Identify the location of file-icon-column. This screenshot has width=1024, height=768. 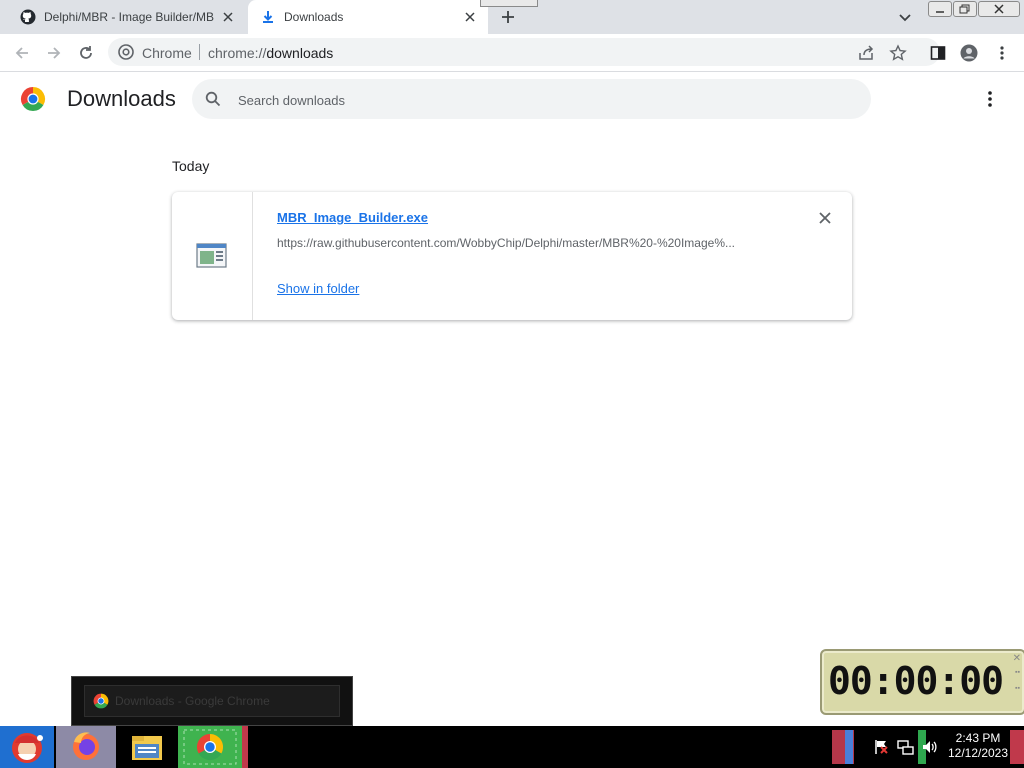
(212, 256).